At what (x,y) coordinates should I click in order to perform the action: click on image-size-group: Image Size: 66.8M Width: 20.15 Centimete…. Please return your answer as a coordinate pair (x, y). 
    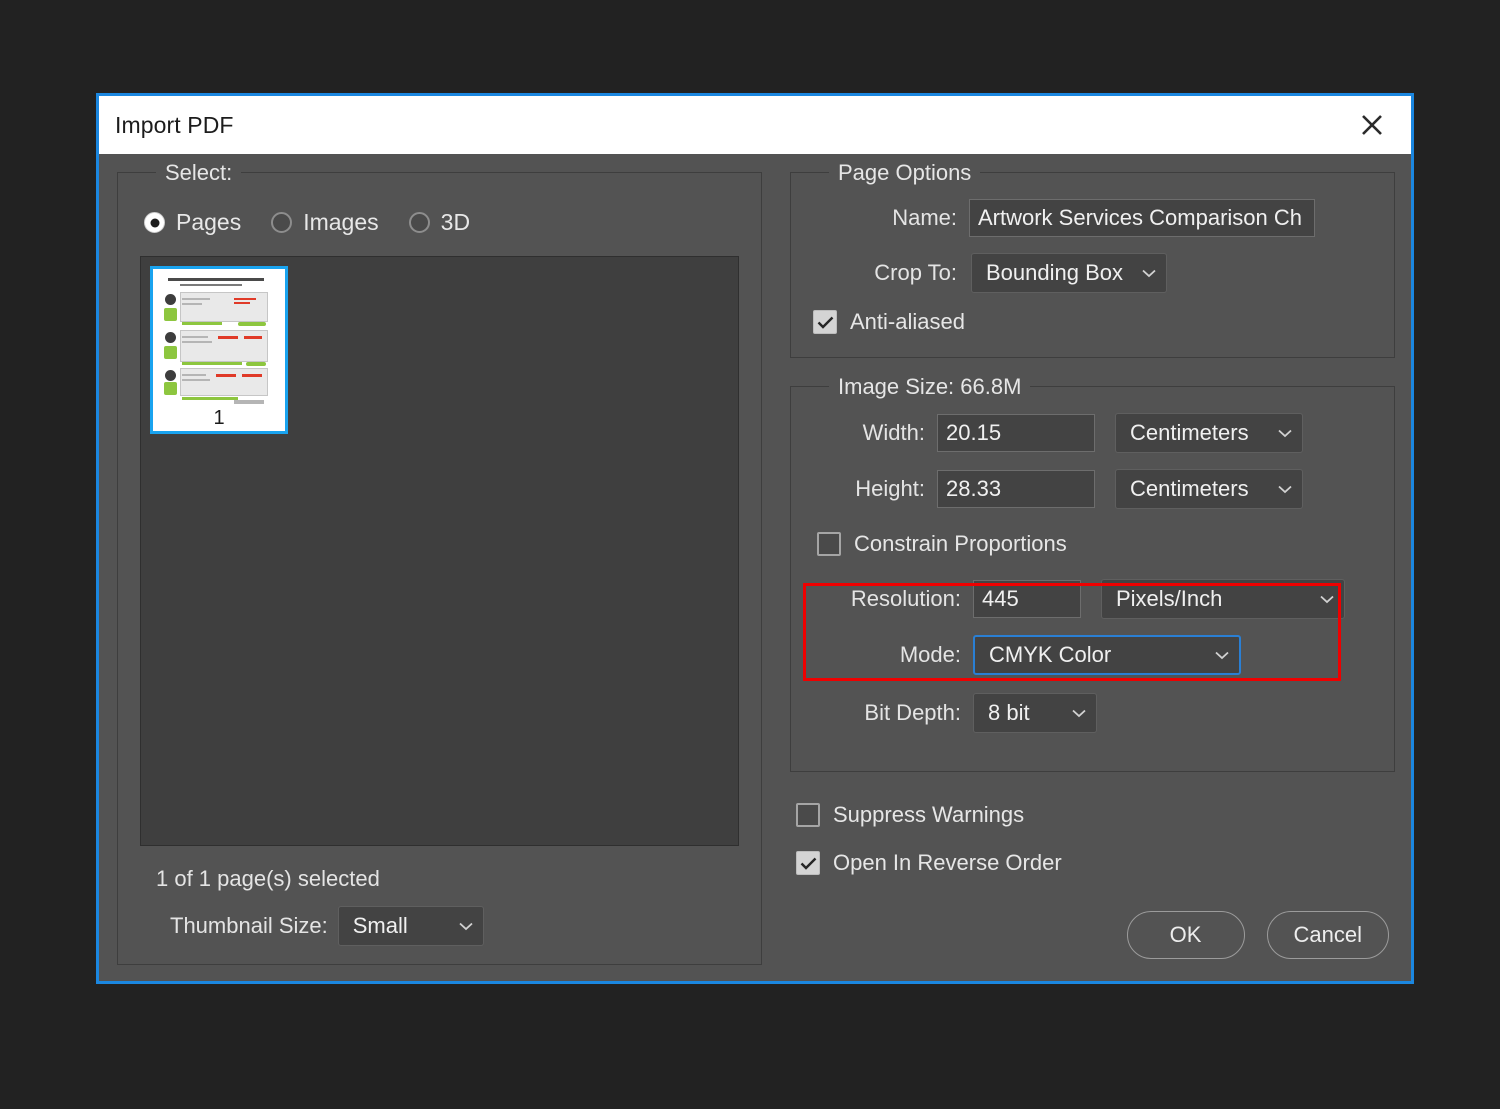
    Looking at the image, I should click on (1092, 573).